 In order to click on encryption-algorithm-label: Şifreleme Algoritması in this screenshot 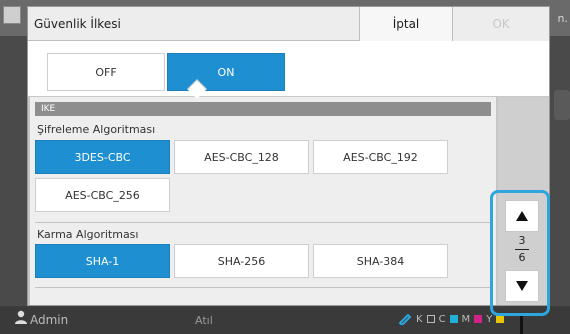, I will do `click(96, 129)`.